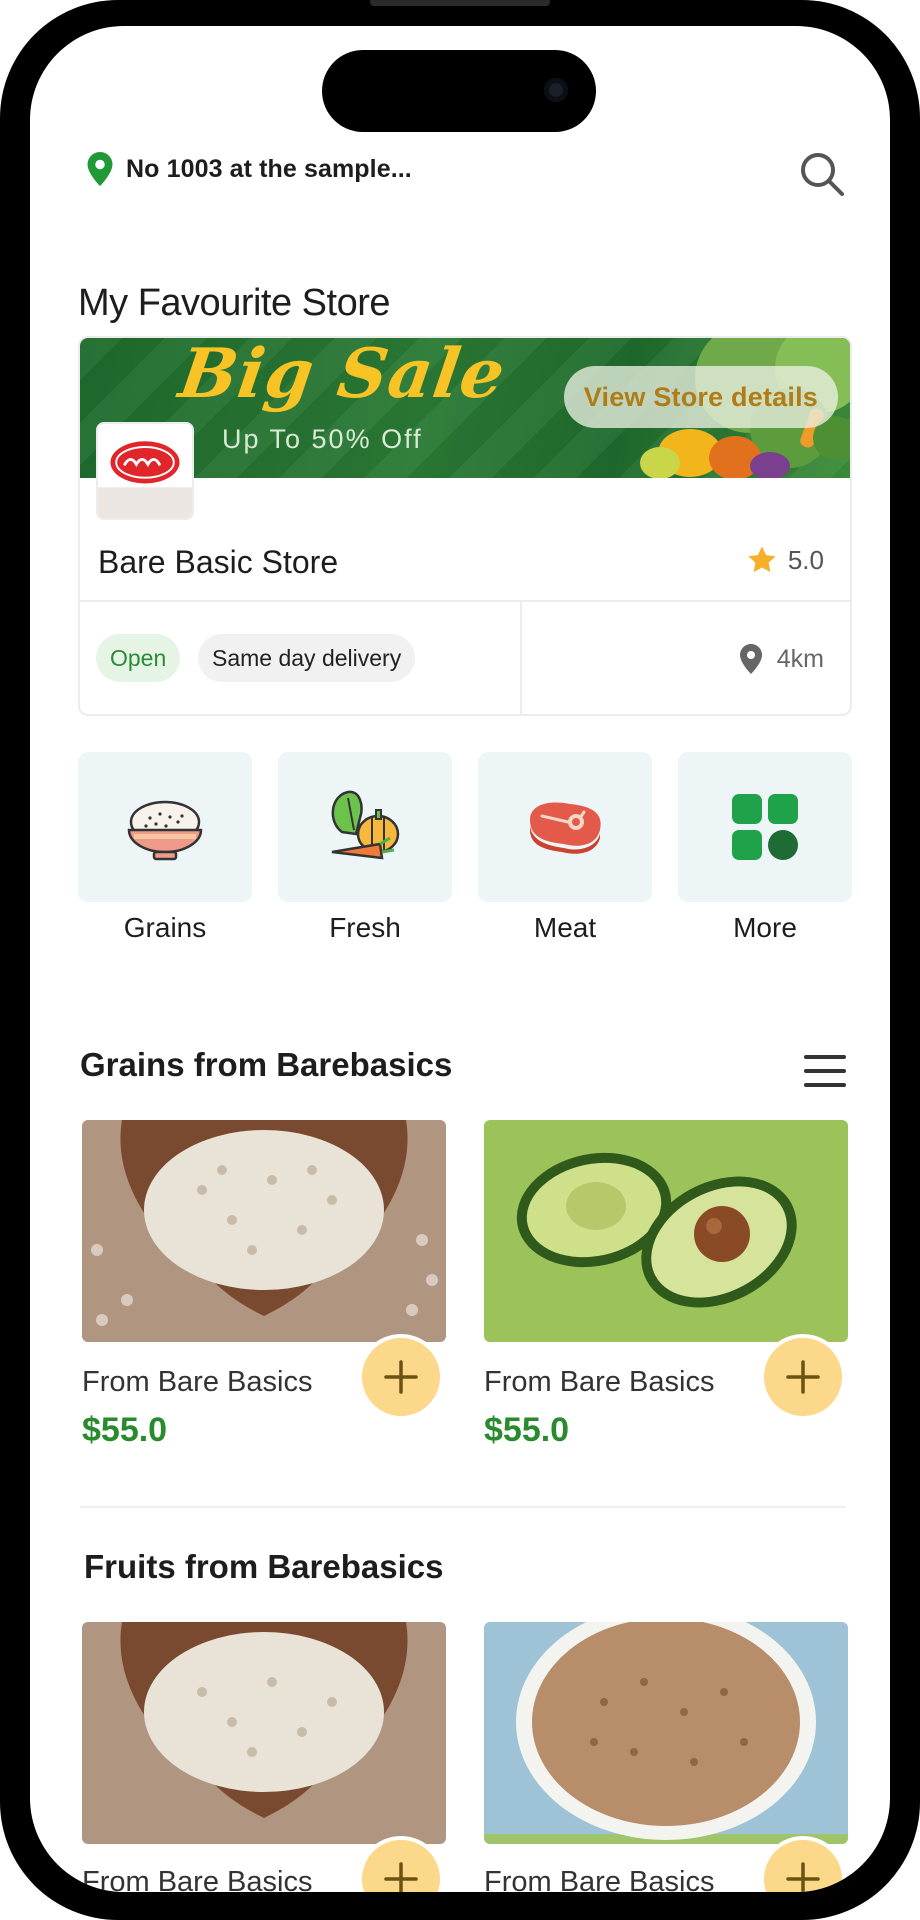 Image resolution: width=920 pixels, height=1920 pixels. Describe the element at coordinates (322, 439) in the screenshot. I see `banner-subline: Up To 50% Off` at that location.